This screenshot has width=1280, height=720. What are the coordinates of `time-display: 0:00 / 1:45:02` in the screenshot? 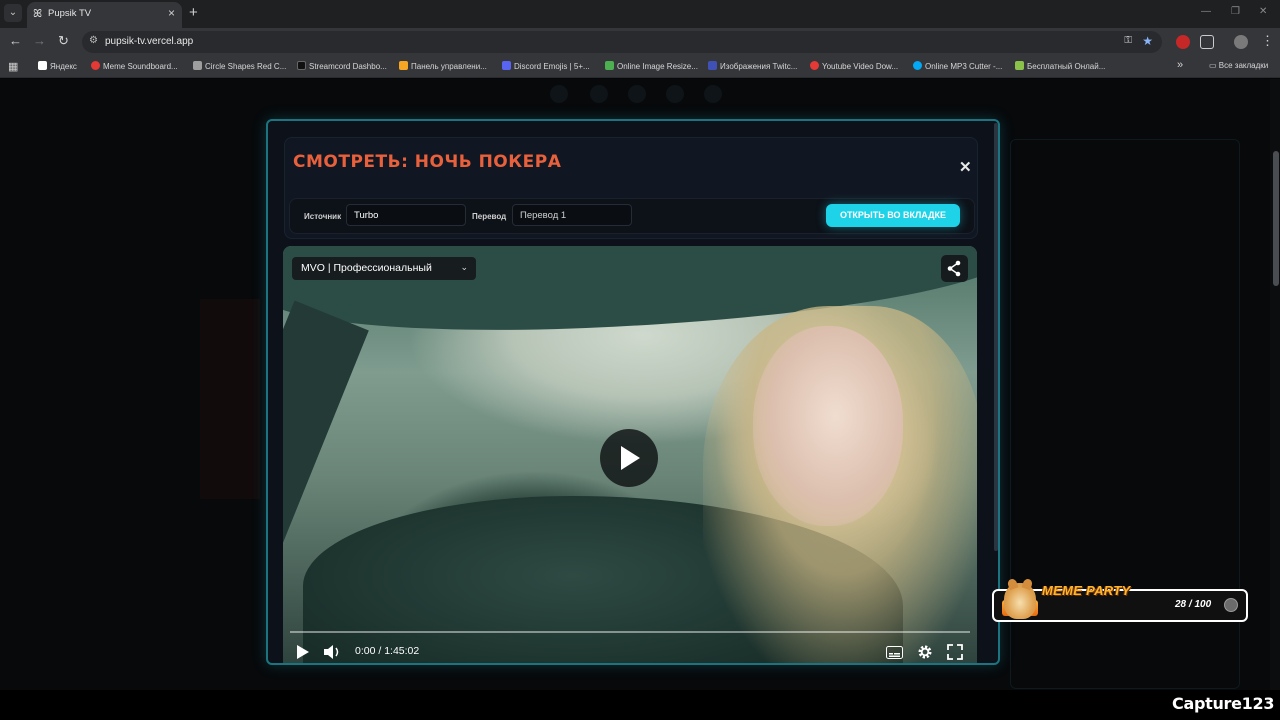 It's located at (387, 651).